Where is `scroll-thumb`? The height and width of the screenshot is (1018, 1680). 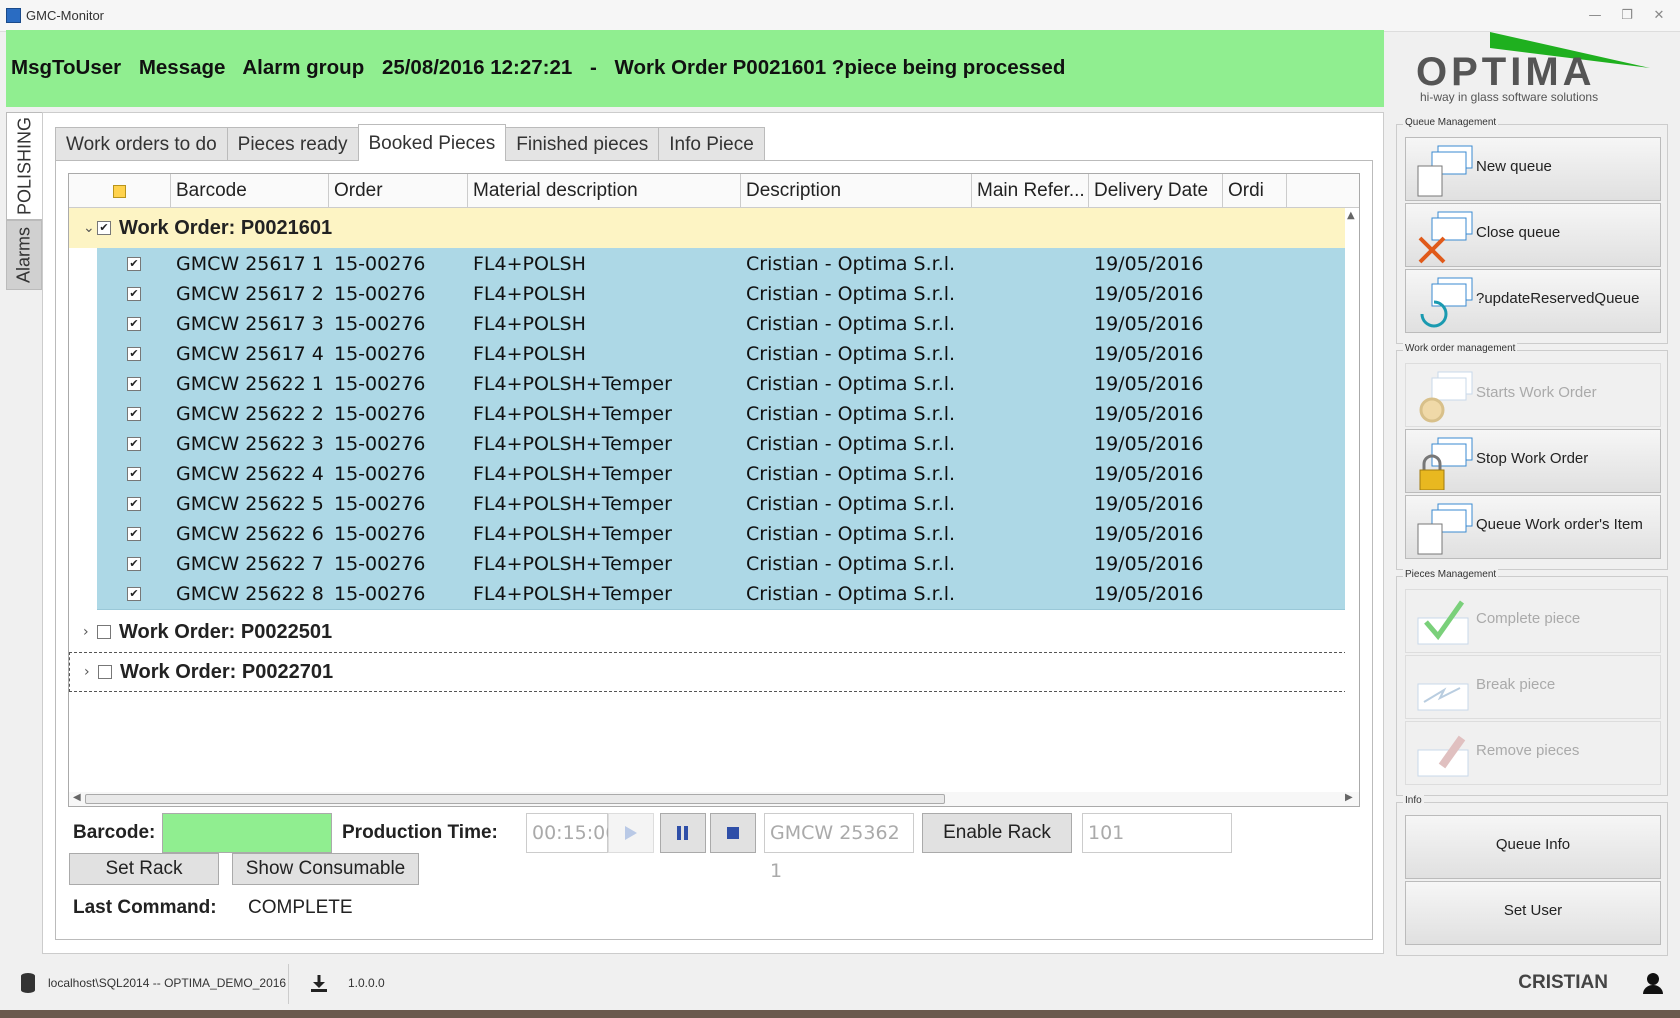
scroll-thumb is located at coordinates (515, 799).